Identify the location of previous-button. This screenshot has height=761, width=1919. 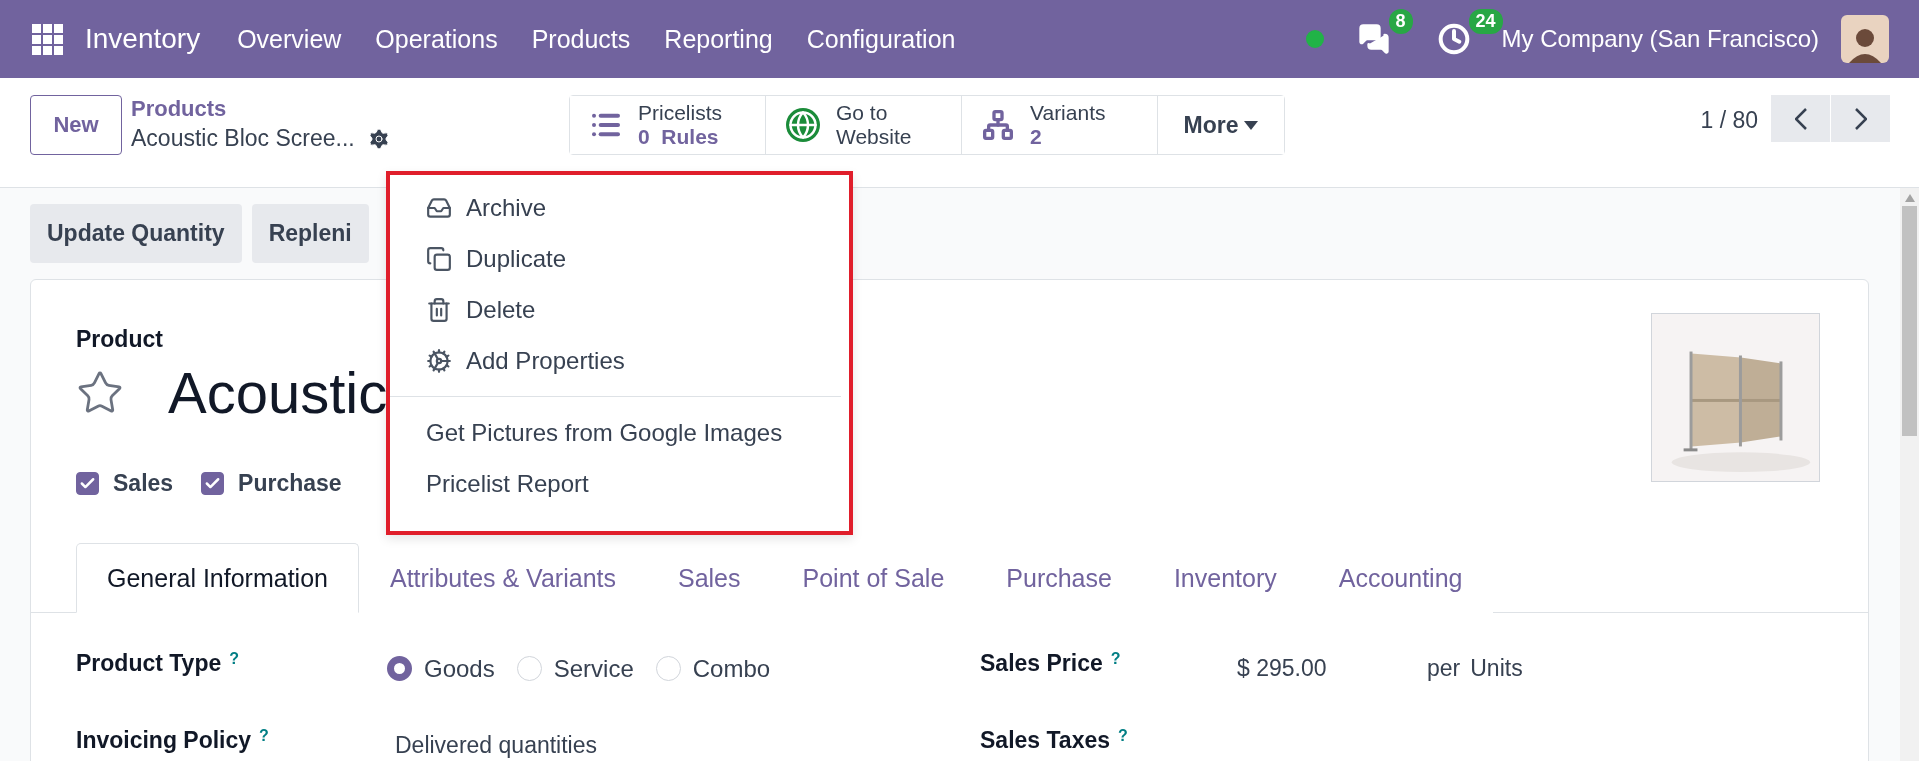
(1800, 118).